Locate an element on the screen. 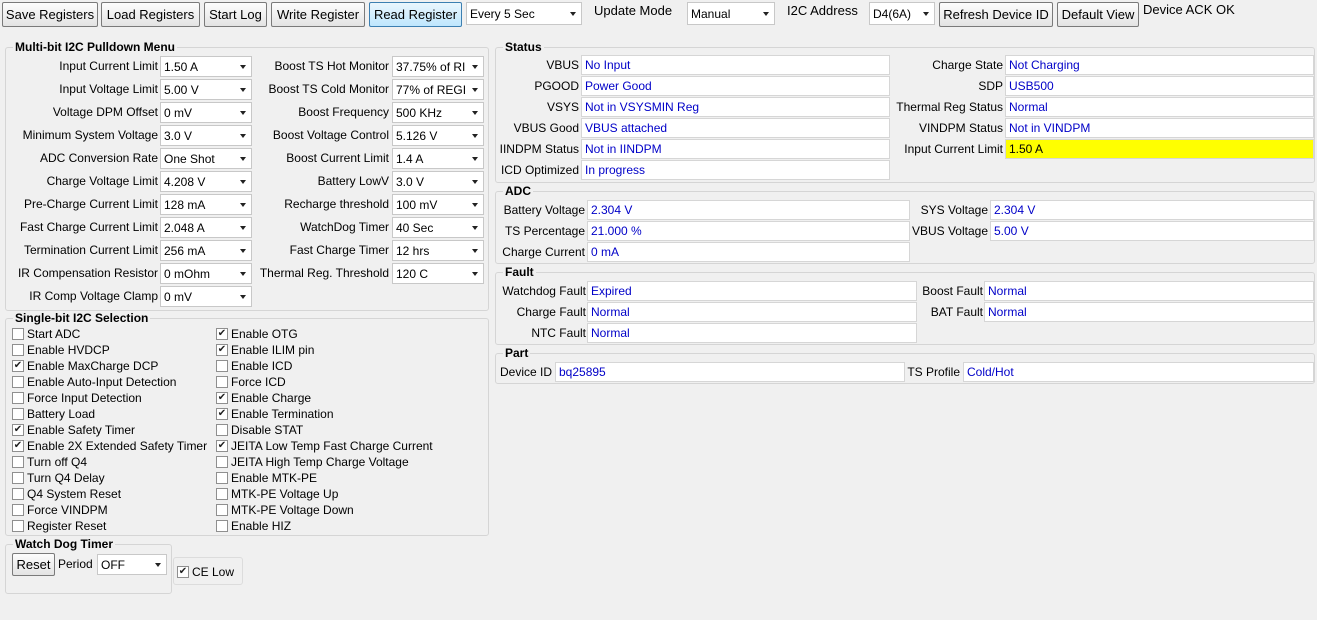 The width and height of the screenshot is (1317, 620). force-vindpm-checkbox: Force VINDPM is located at coordinates (60, 510).